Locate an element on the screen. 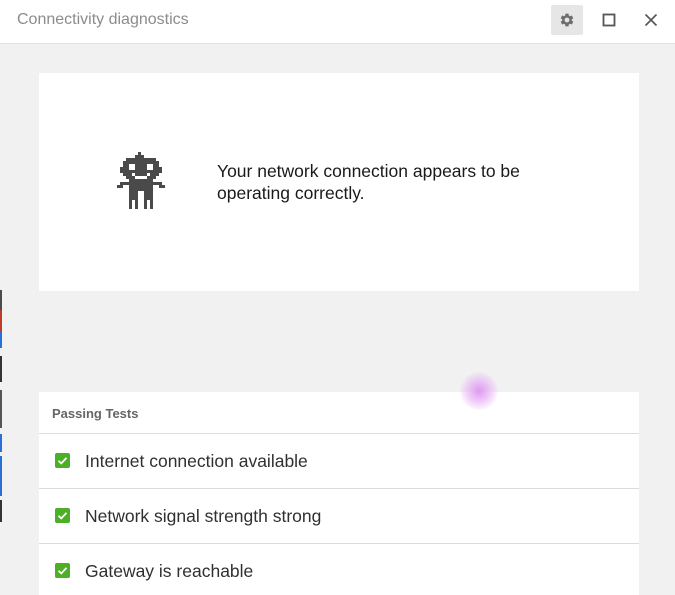 Image resolution: width=675 pixels, height=595 pixels. maximize-icon is located at coordinates (609, 20).